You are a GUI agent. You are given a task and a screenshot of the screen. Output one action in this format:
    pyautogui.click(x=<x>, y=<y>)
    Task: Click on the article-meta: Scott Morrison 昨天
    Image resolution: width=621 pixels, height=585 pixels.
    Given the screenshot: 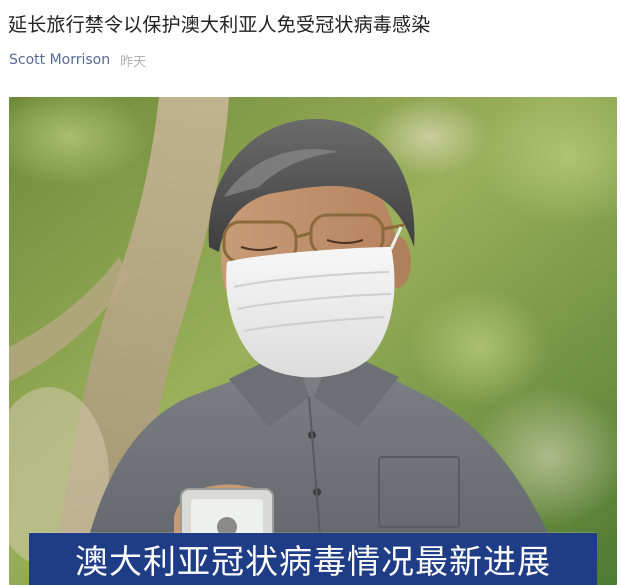 What is the action you would take?
    pyautogui.click(x=77, y=60)
    